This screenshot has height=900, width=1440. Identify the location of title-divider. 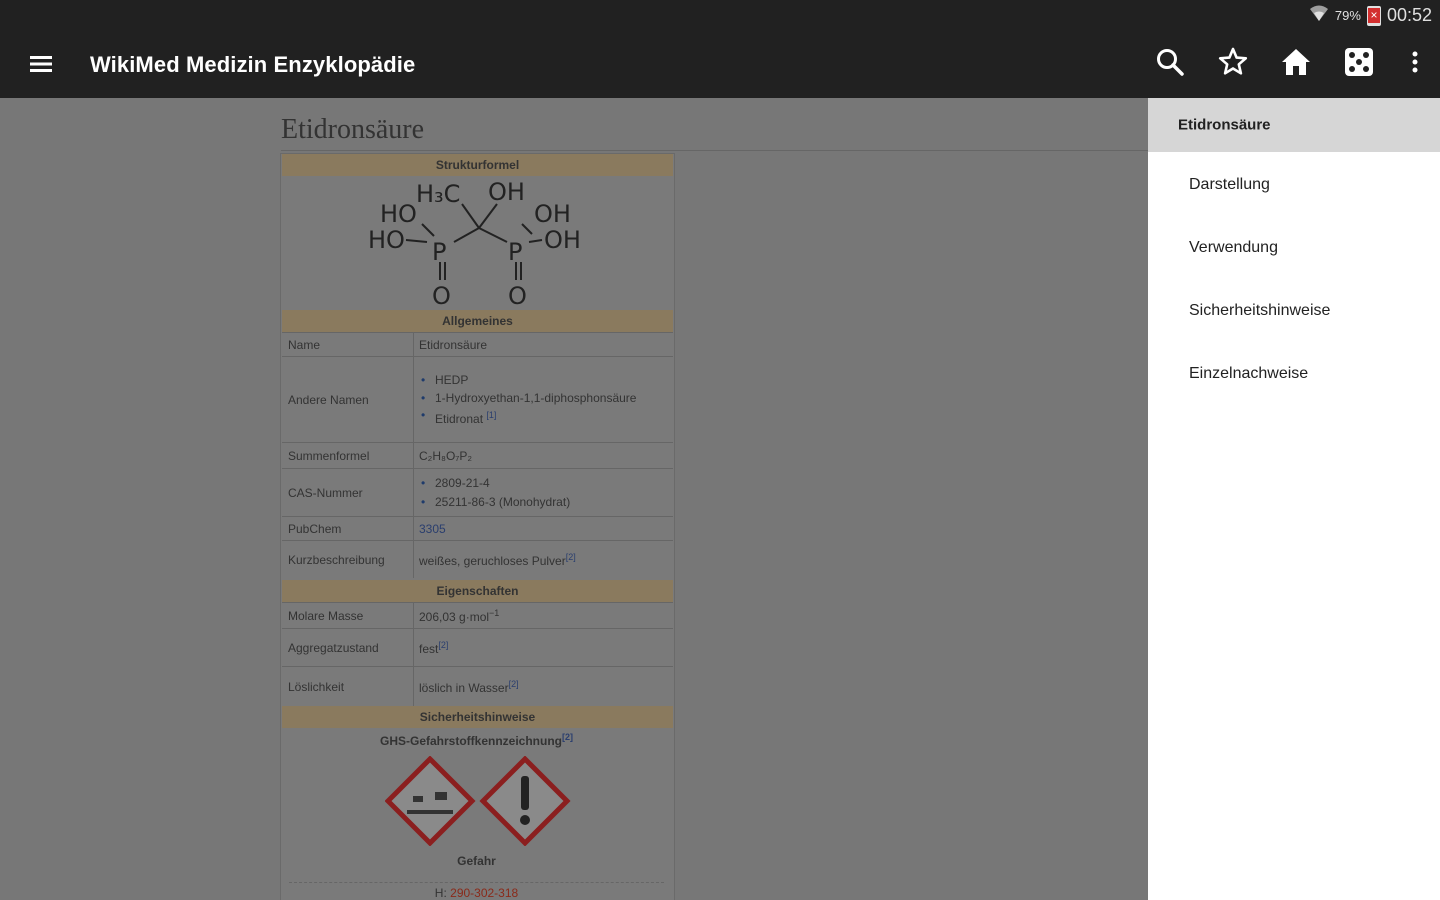
(714, 150).